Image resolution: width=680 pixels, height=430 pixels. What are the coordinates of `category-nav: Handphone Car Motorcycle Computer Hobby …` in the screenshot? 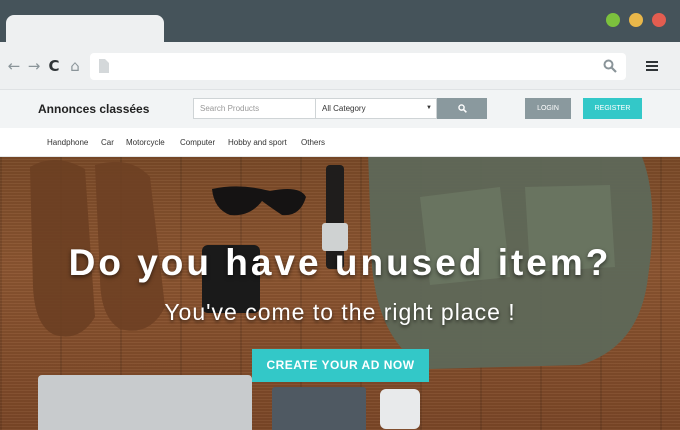 It's located at (340, 142).